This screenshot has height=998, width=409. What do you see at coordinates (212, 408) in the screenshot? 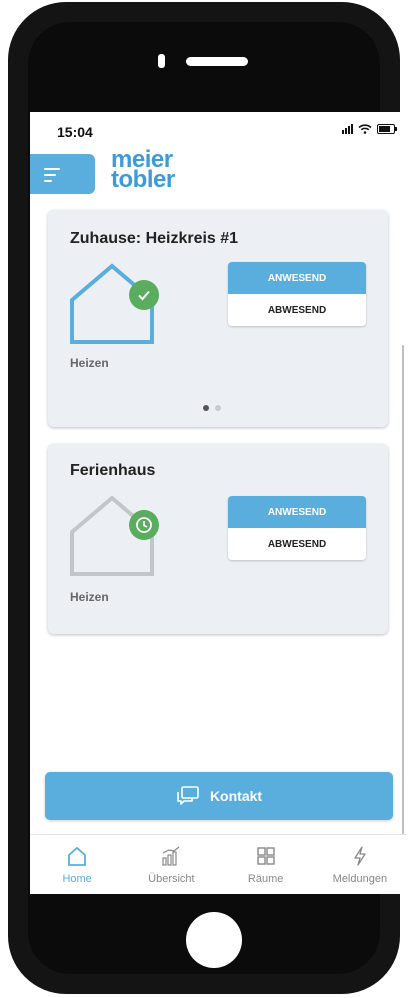
I see `page-indicator` at bounding box center [212, 408].